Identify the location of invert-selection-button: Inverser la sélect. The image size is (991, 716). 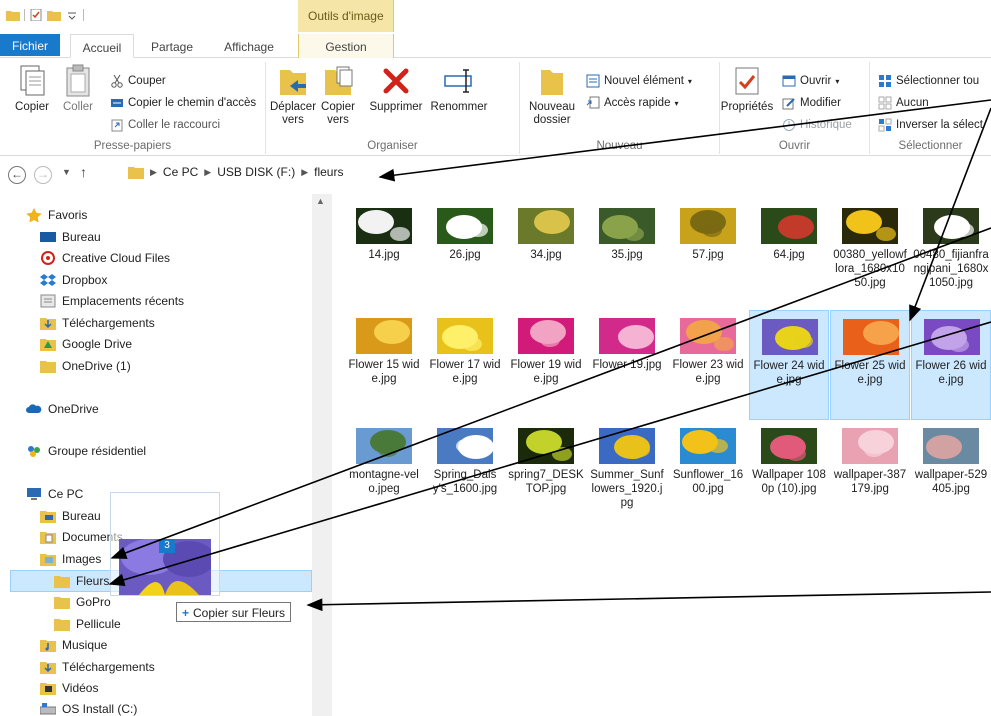
(930, 125).